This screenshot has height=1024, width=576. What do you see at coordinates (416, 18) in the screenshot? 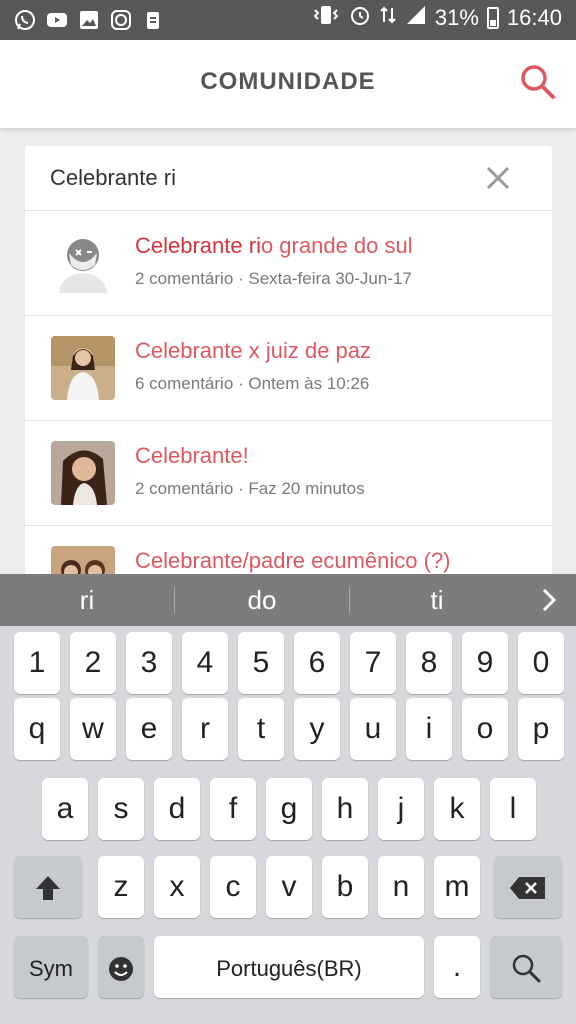
I see `signal-icon` at bounding box center [416, 18].